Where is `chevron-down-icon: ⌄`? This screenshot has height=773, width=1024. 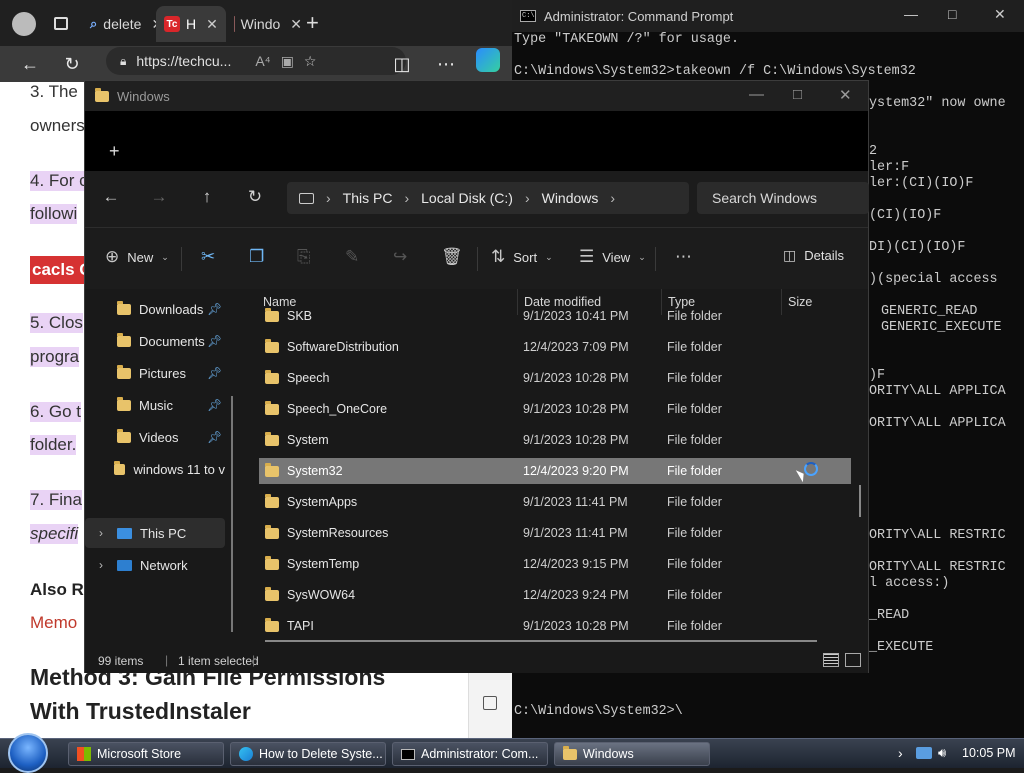
chevron-down-icon: ⌄ is located at coordinates (642, 256).